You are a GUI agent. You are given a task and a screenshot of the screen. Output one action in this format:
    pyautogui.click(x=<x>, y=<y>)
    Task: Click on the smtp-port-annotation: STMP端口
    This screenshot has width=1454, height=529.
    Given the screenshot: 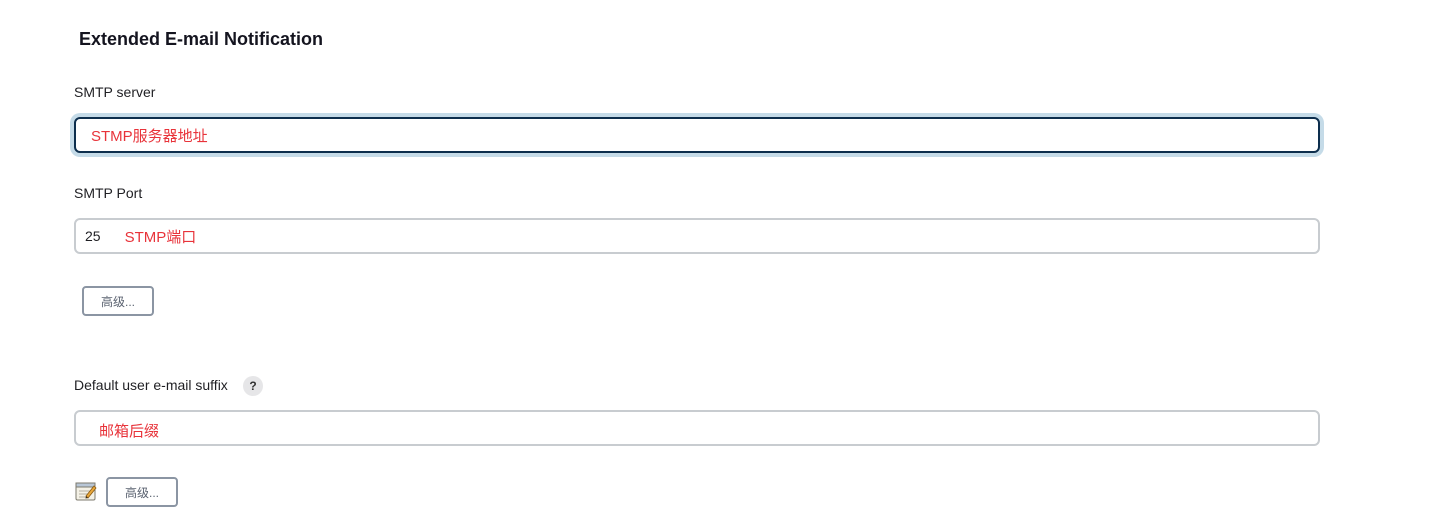 What is the action you would take?
    pyautogui.click(x=160, y=237)
    